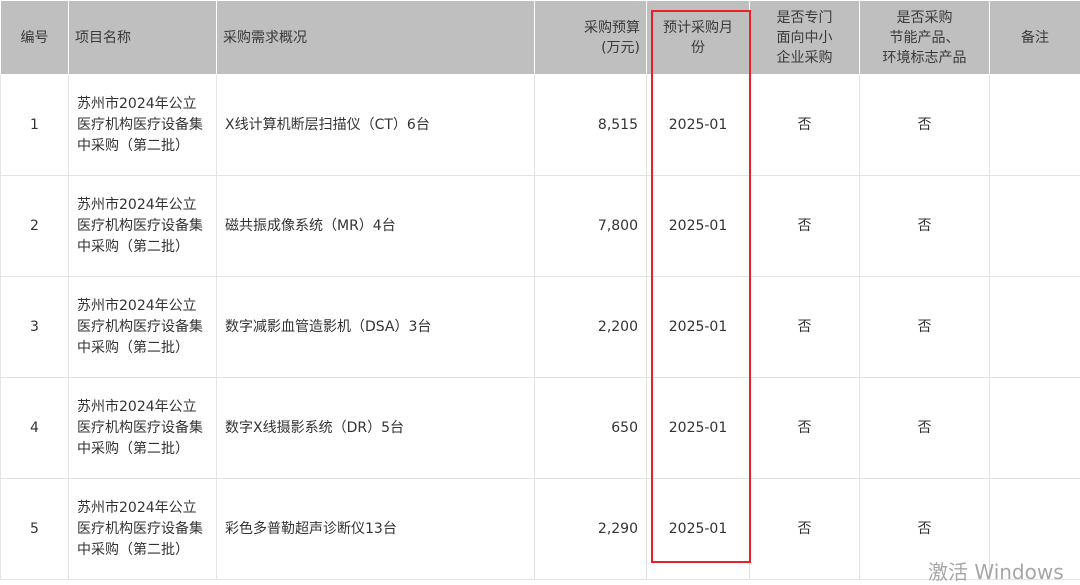 The image size is (1080, 585). I want to click on cell-demand: 彩色多普勒超声诊断仪13台, so click(376, 529).